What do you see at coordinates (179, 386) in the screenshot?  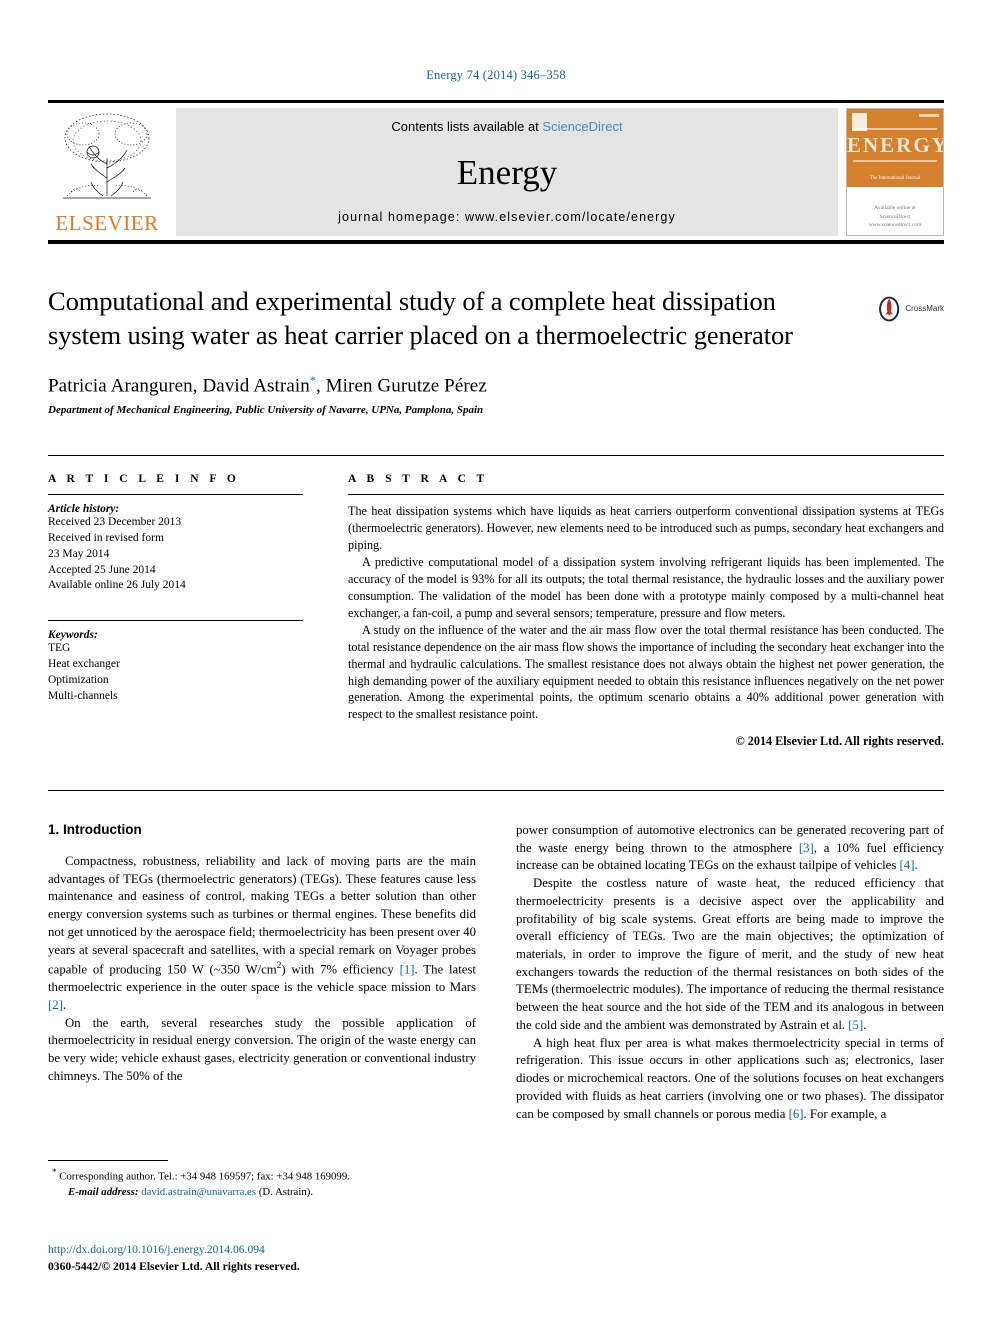 I see `author-names: Patricia Aranguren, David Astrain` at bounding box center [179, 386].